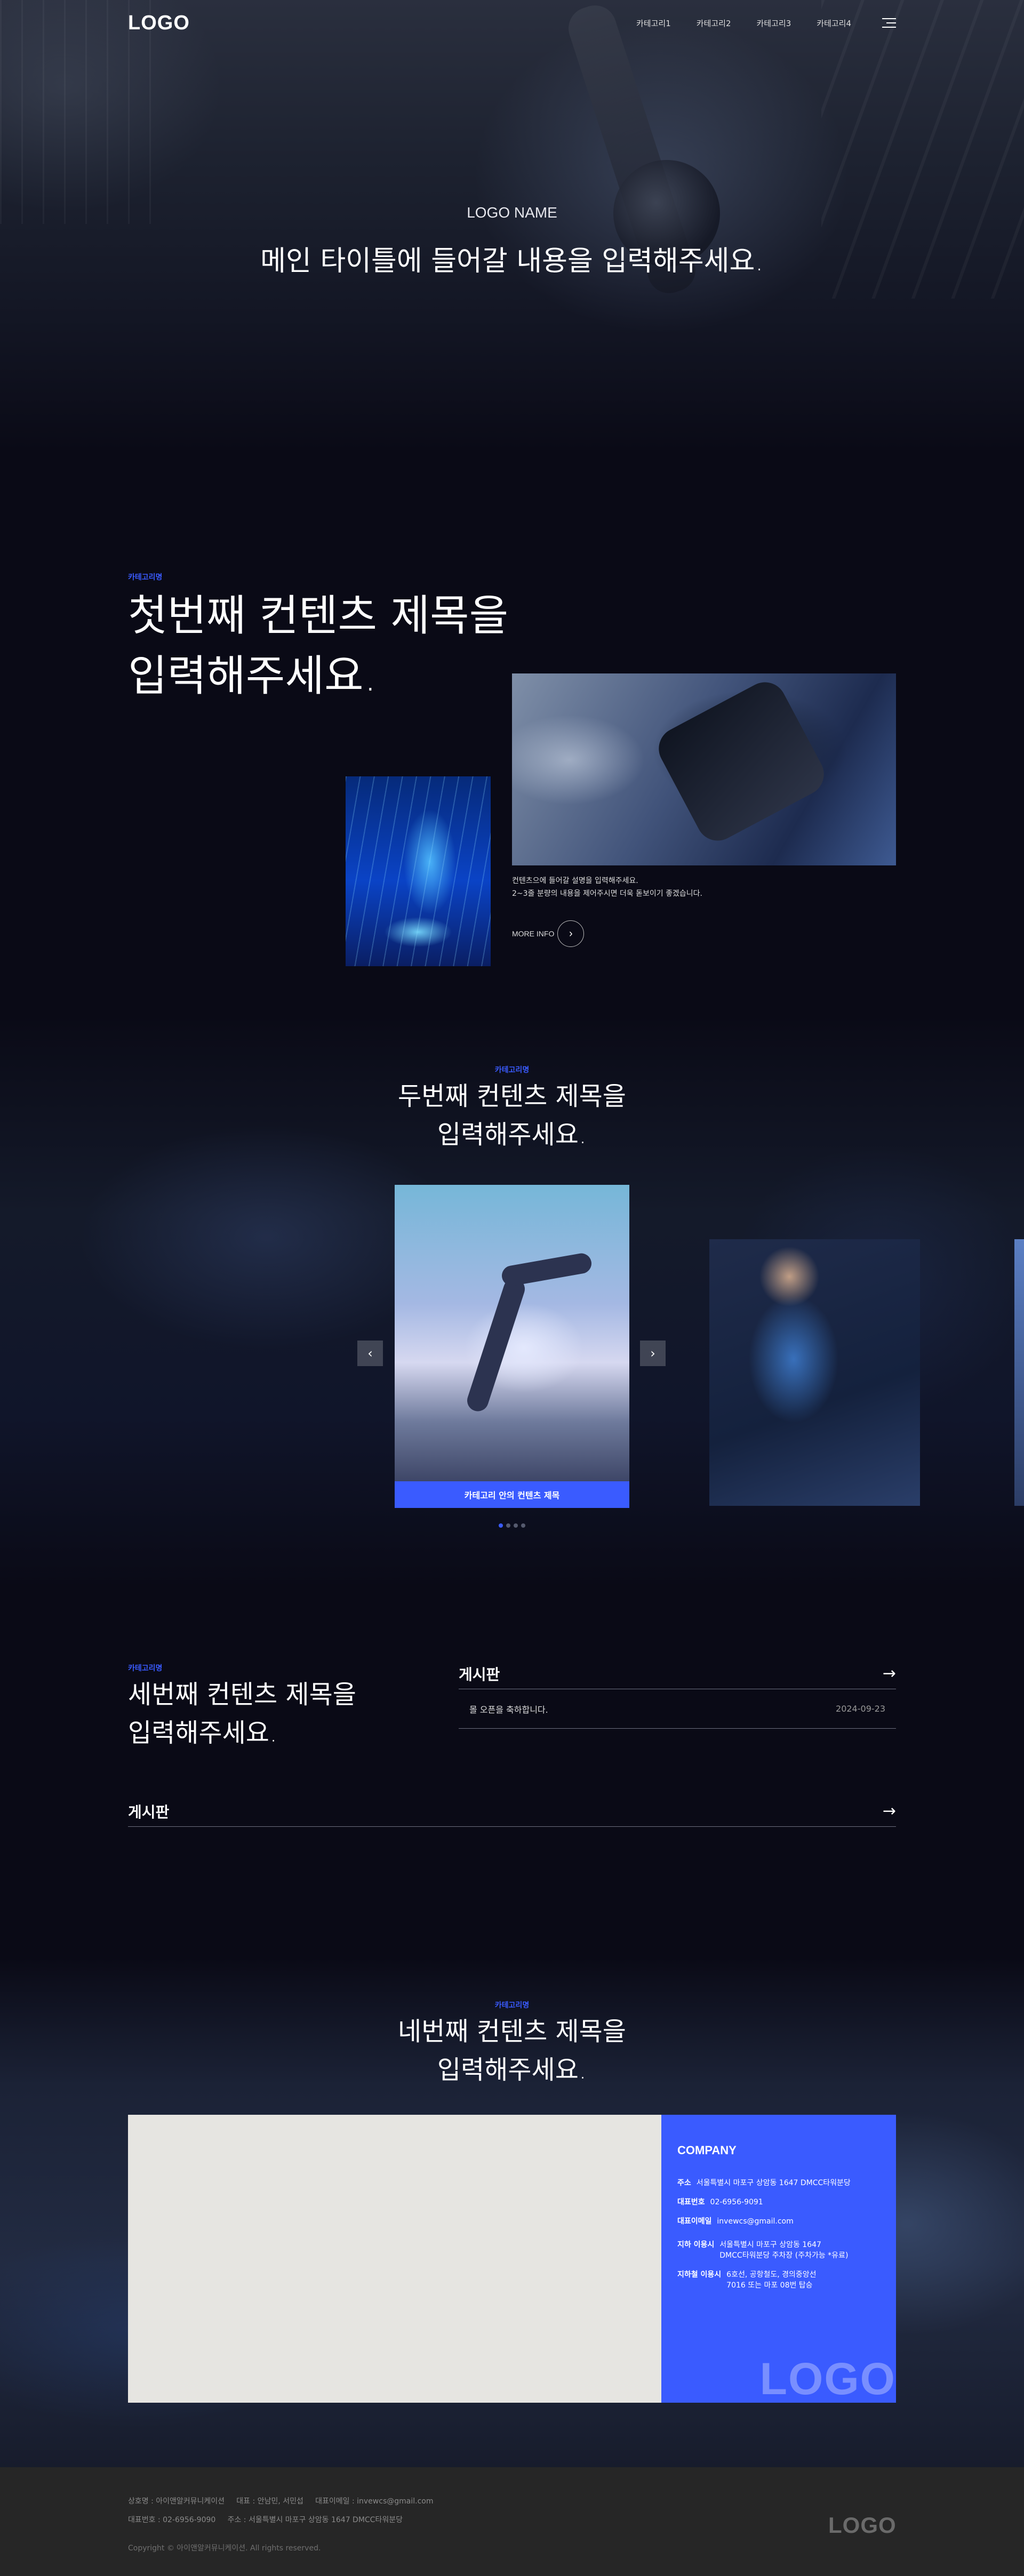  What do you see at coordinates (714, 24) in the screenshot?
I see `nav-item-category-2: 카테고리2` at bounding box center [714, 24].